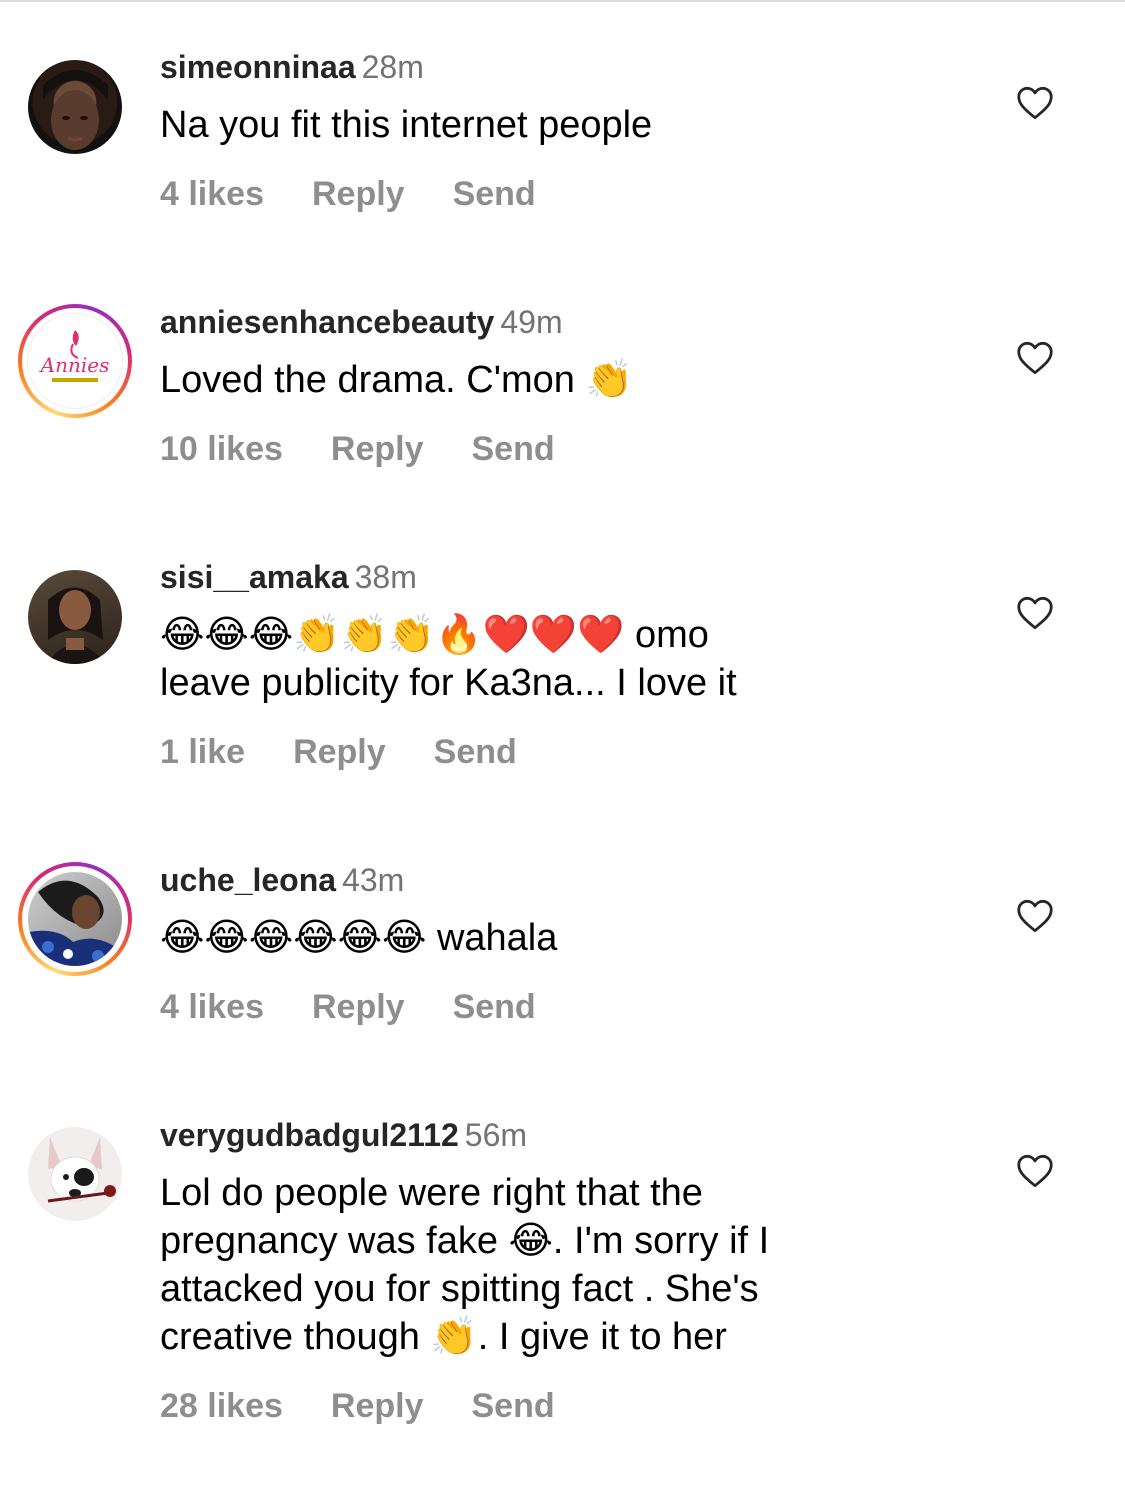 The height and width of the screenshot is (1489, 1125). I want to click on comment-text: 😂😂😂😂😂😂 wahala, so click(359, 938).